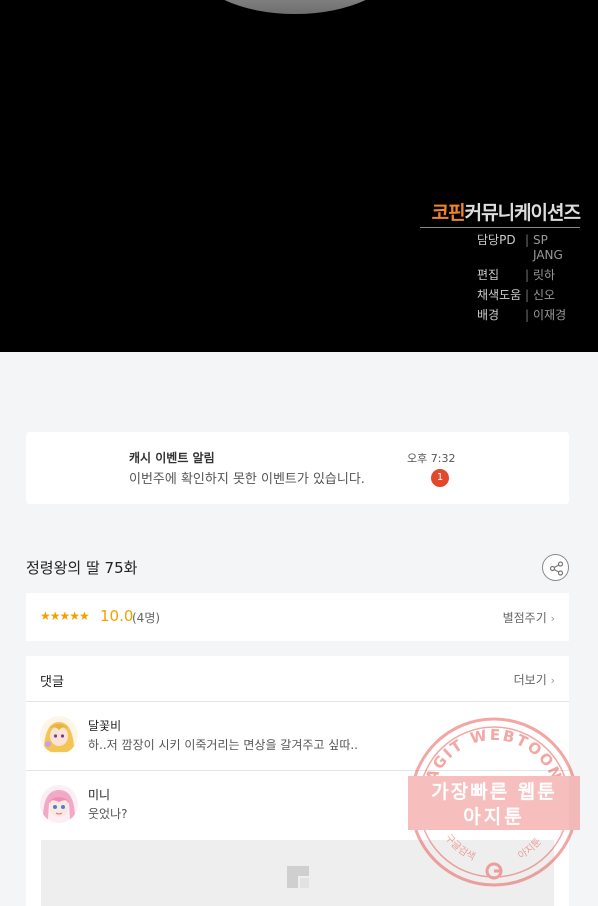 The width and height of the screenshot is (598, 906). What do you see at coordinates (99, 795) in the screenshot?
I see `comment-author: 미니` at bounding box center [99, 795].